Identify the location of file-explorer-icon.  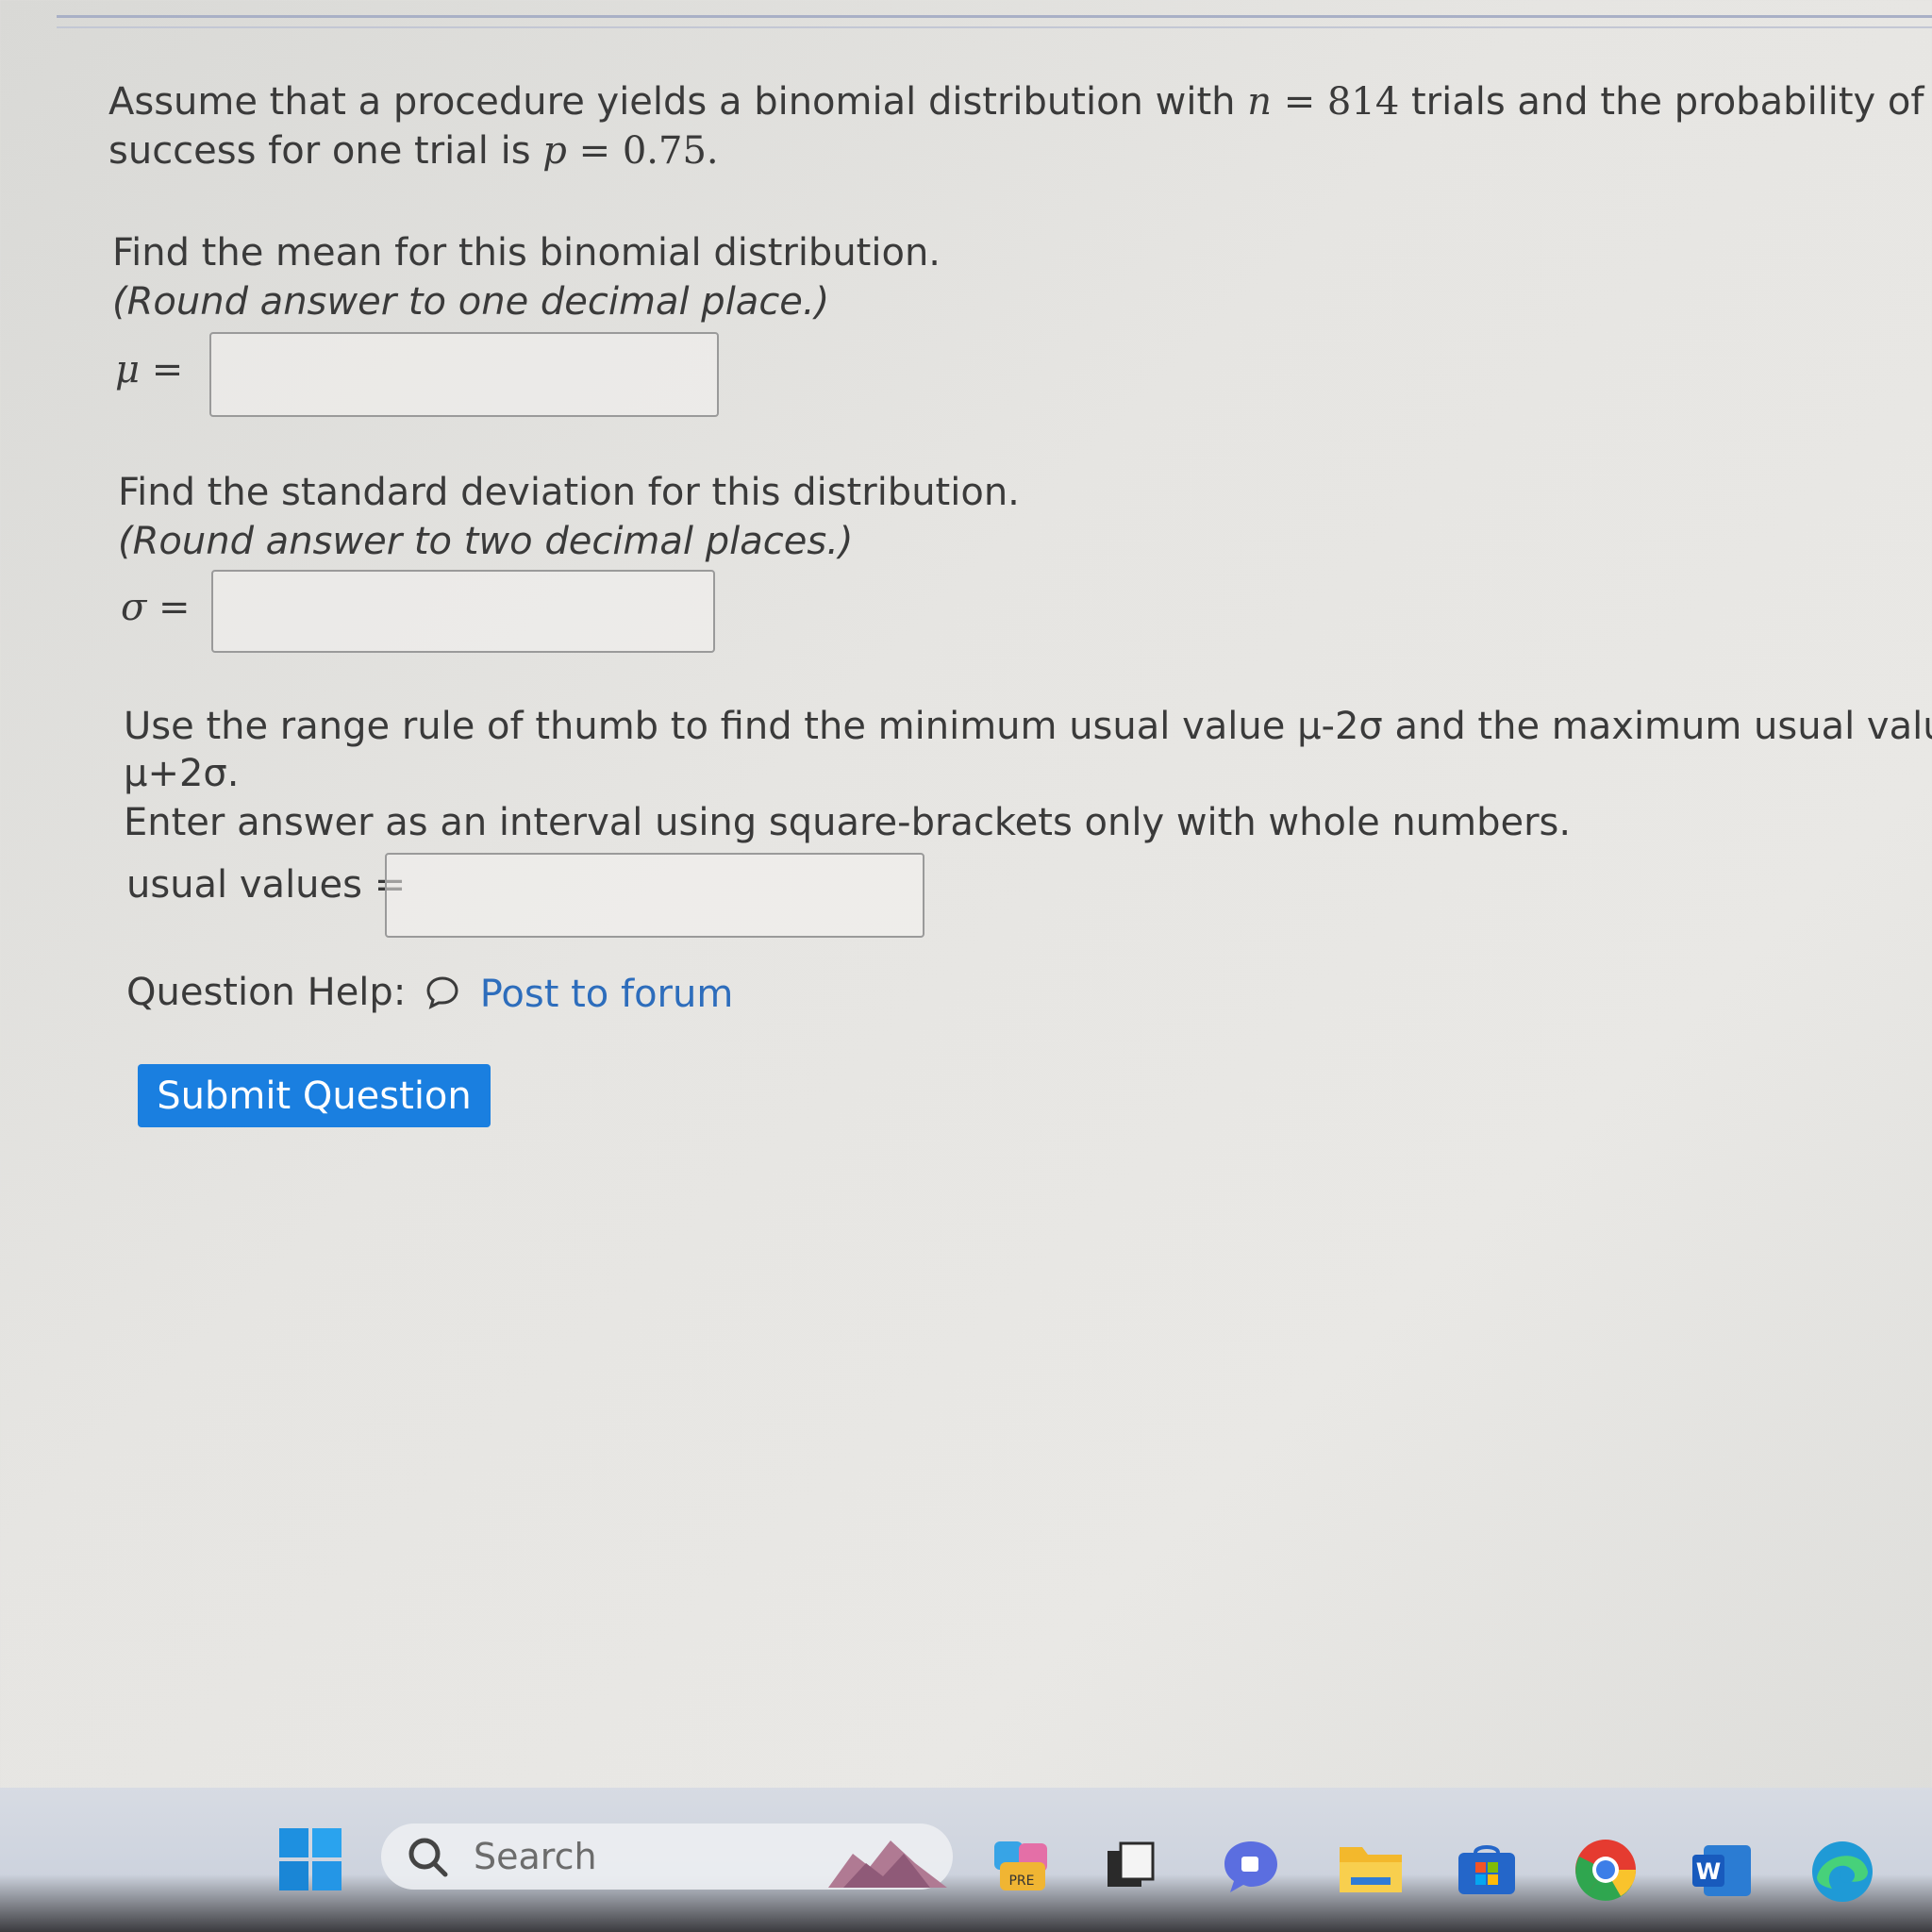
(1371, 1869).